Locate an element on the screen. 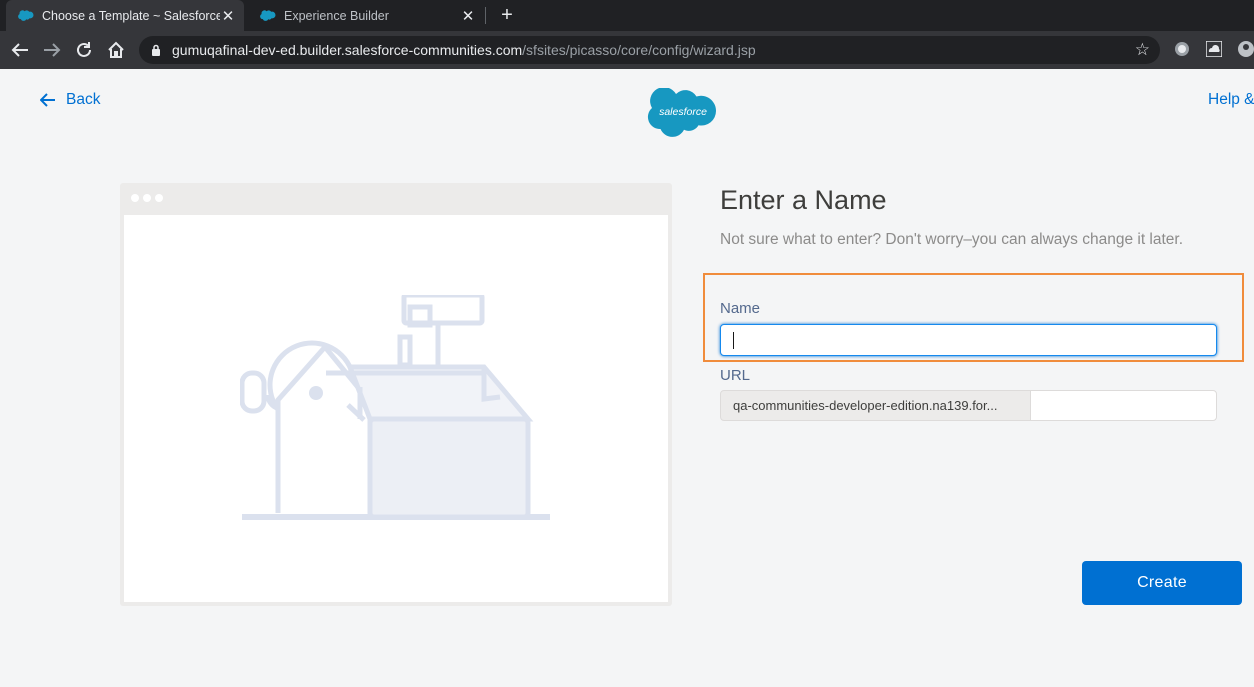 This screenshot has width=1254, height=687. logo-text: salesforce is located at coordinates (683, 112).